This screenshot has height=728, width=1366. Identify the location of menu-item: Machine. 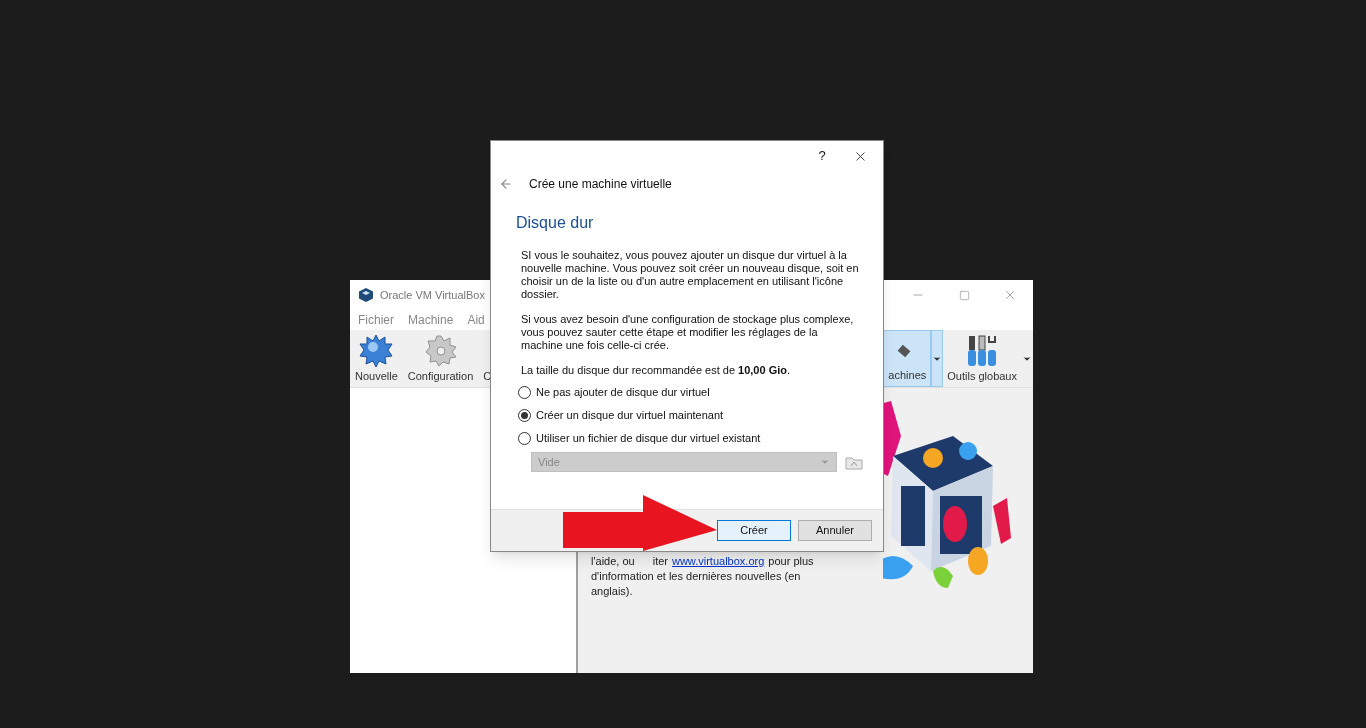
(431, 320).